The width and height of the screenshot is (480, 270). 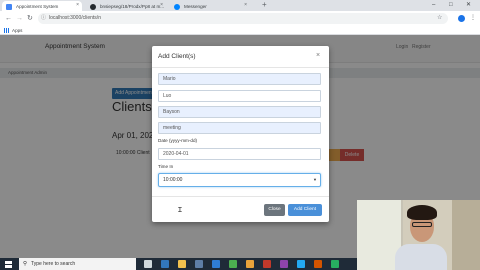 I want to click on tab-appointment-system: Appointment System ×, so click(x=42, y=6).